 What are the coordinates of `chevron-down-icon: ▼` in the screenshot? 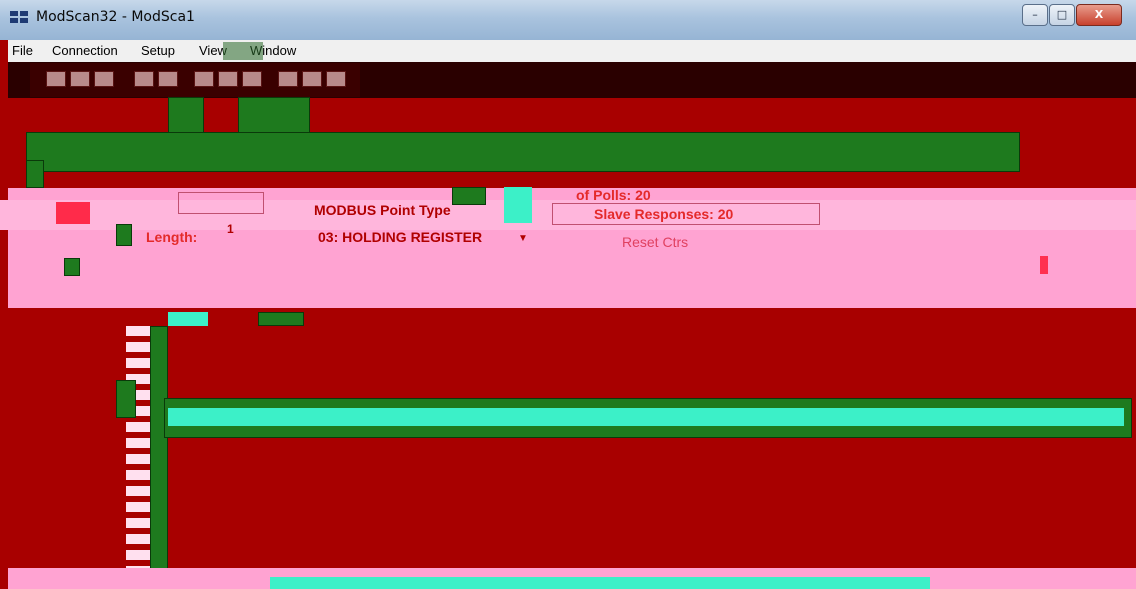 It's located at (523, 238).